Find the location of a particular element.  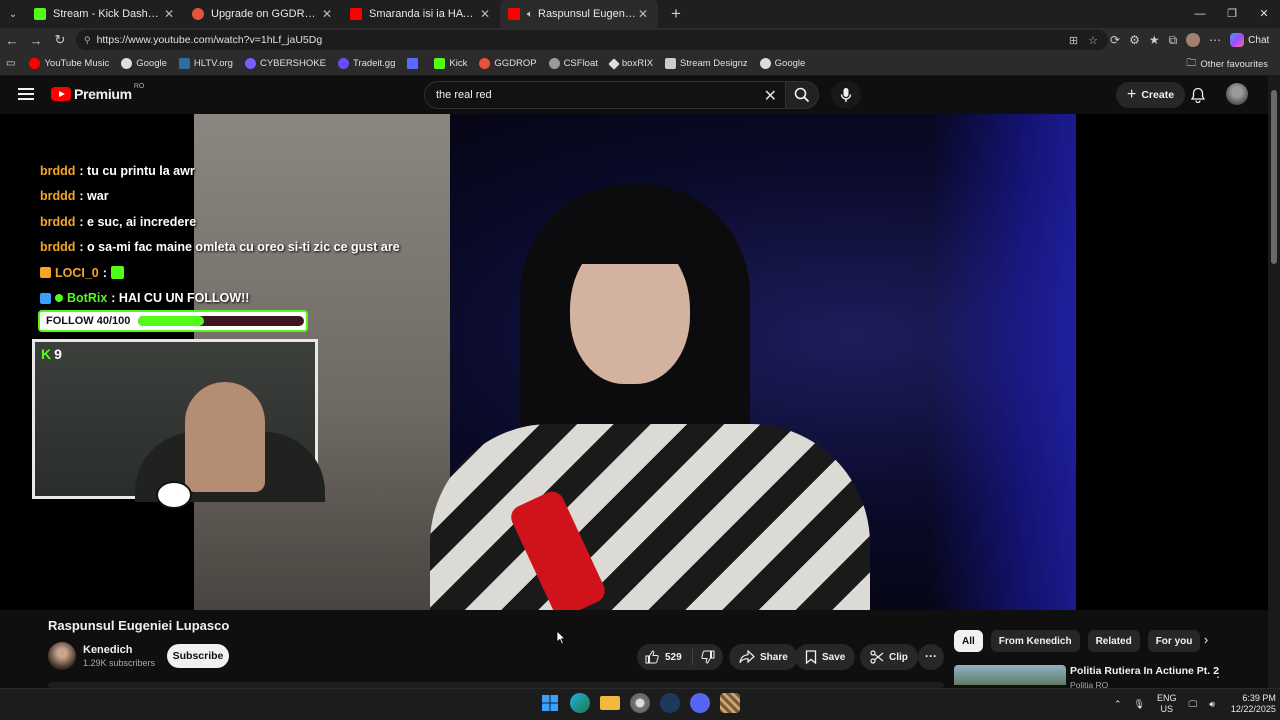

site-info-icon: ⚲ is located at coordinates (87, 40).